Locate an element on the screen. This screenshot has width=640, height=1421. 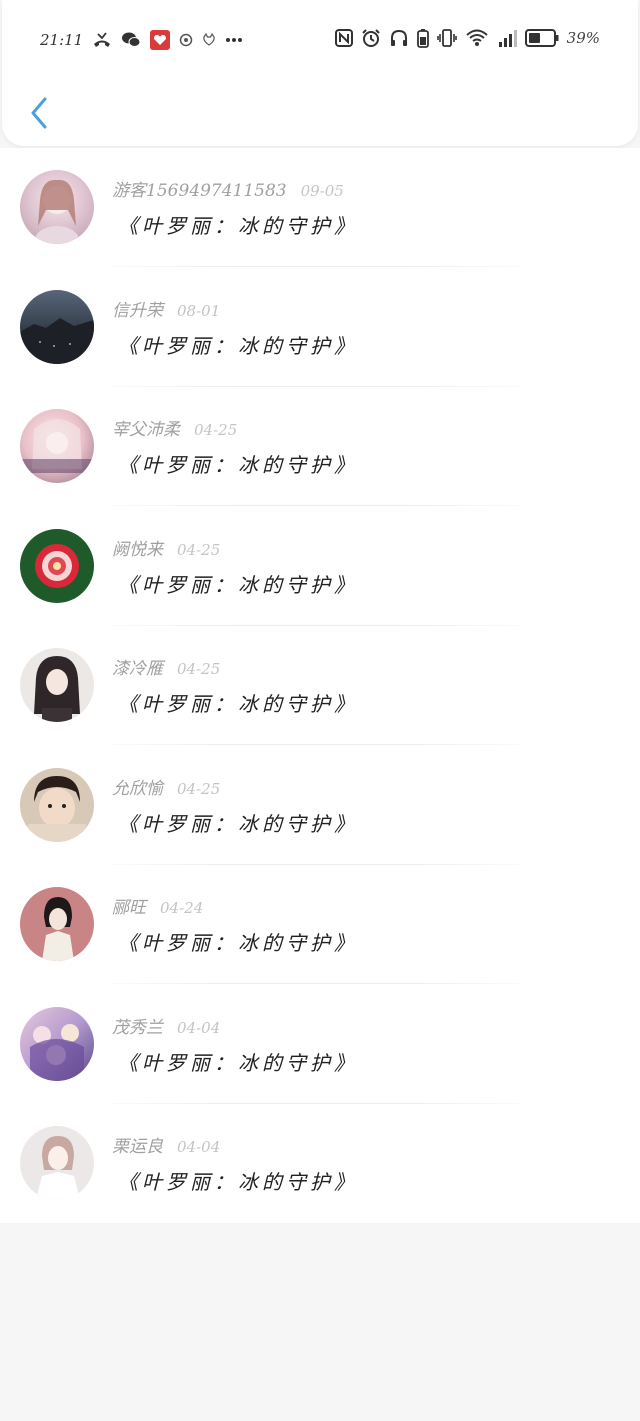
list-item: 信升荣 08-01 《叶罗丽：冰的守护》 is located at coordinates (320, 328).